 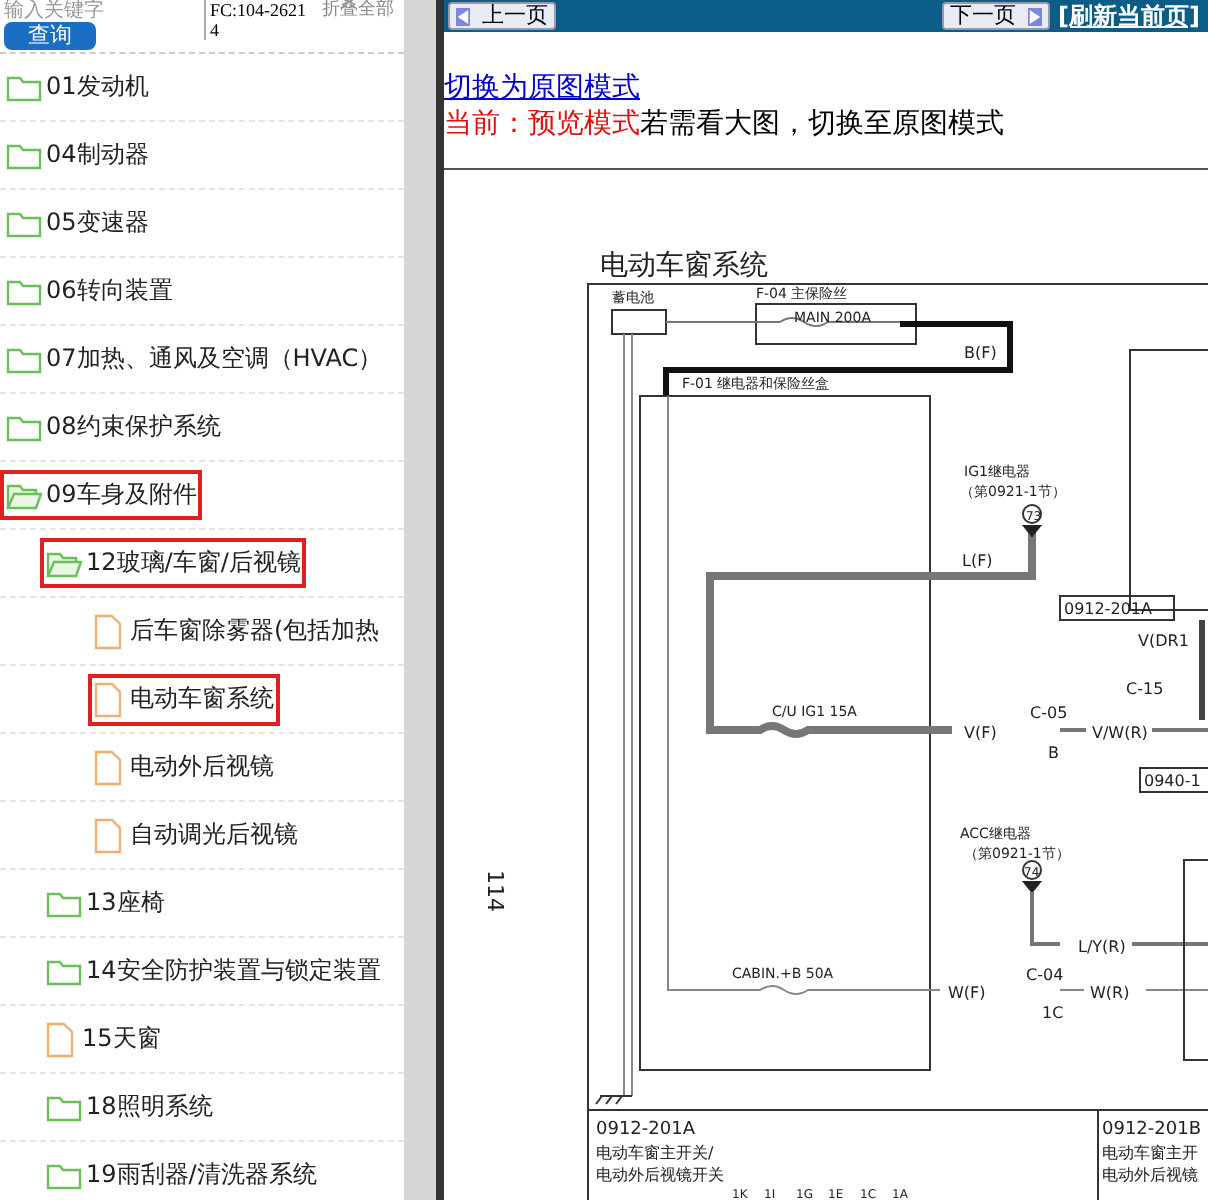 What do you see at coordinates (1053, 1013) in the screenshot?
I see `diagram-label: 1C` at bounding box center [1053, 1013].